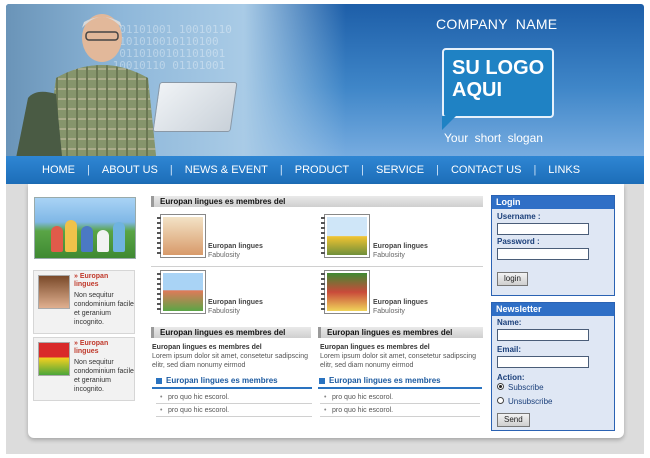  What do you see at coordinates (553, 202) in the screenshot?
I see `login-title: Login` at bounding box center [553, 202].